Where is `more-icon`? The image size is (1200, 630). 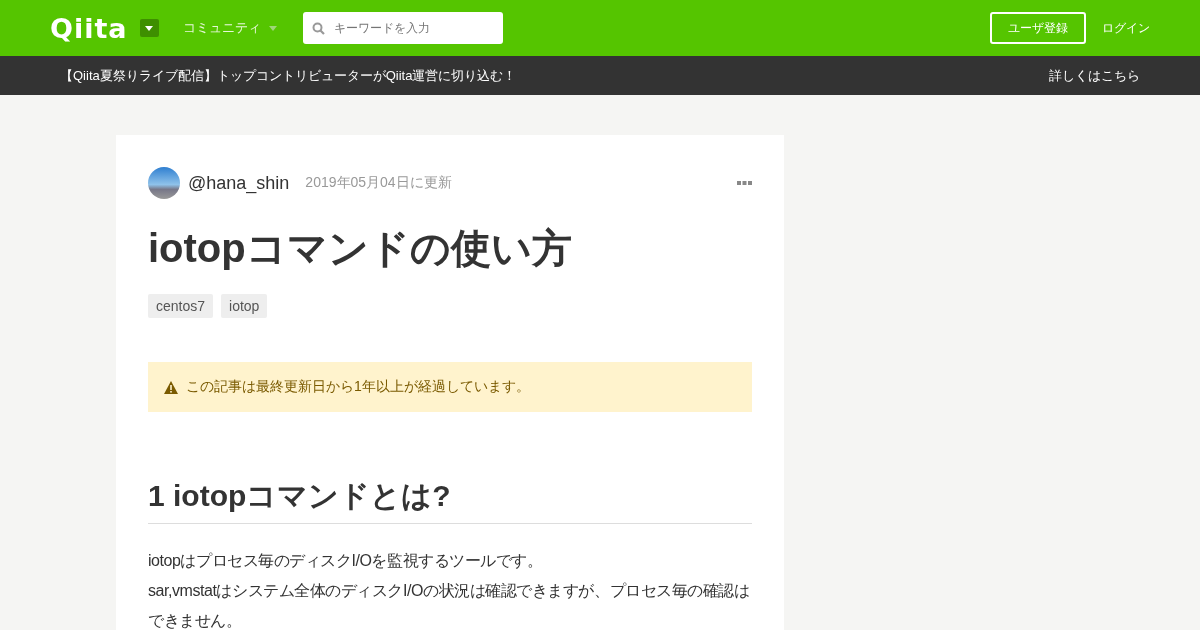
more-icon is located at coordinates (744, 183).